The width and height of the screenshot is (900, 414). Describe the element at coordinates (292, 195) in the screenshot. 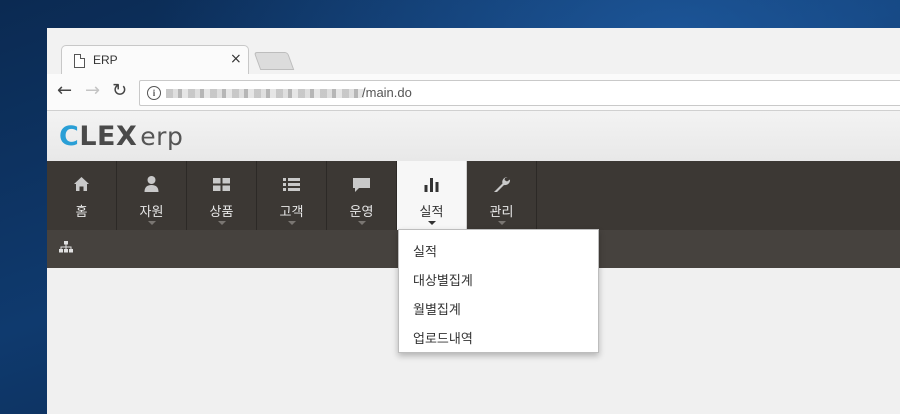

I see `nav-item-customers: 고객` at that location.